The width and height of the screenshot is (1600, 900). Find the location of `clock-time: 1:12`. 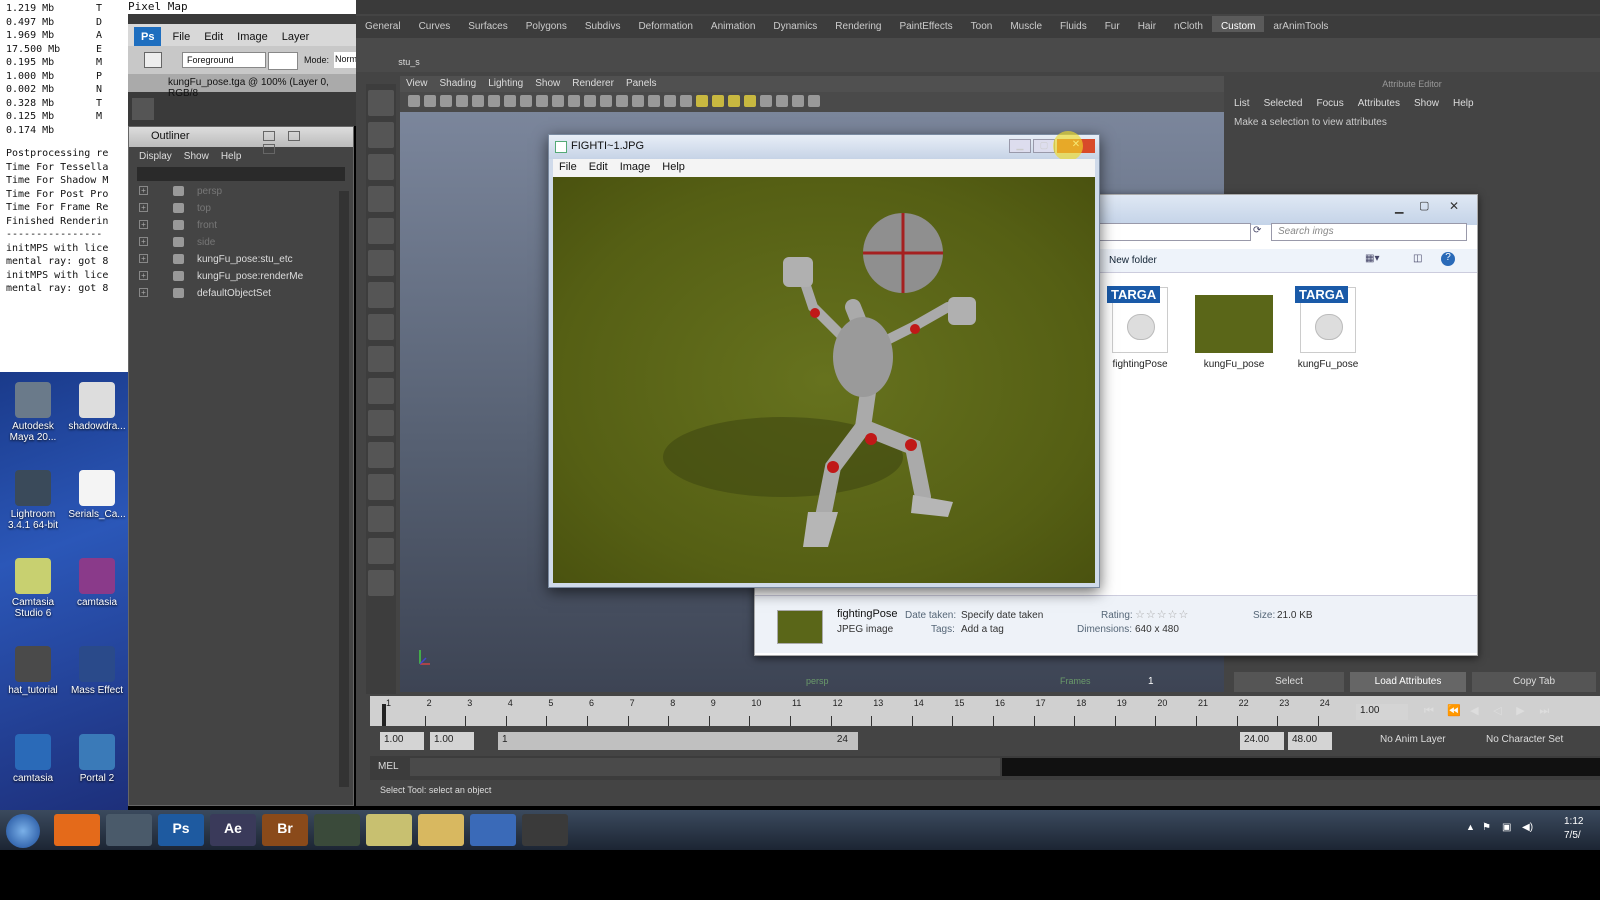

clock-time: 1:12 is located at coordinates (1573, 821).